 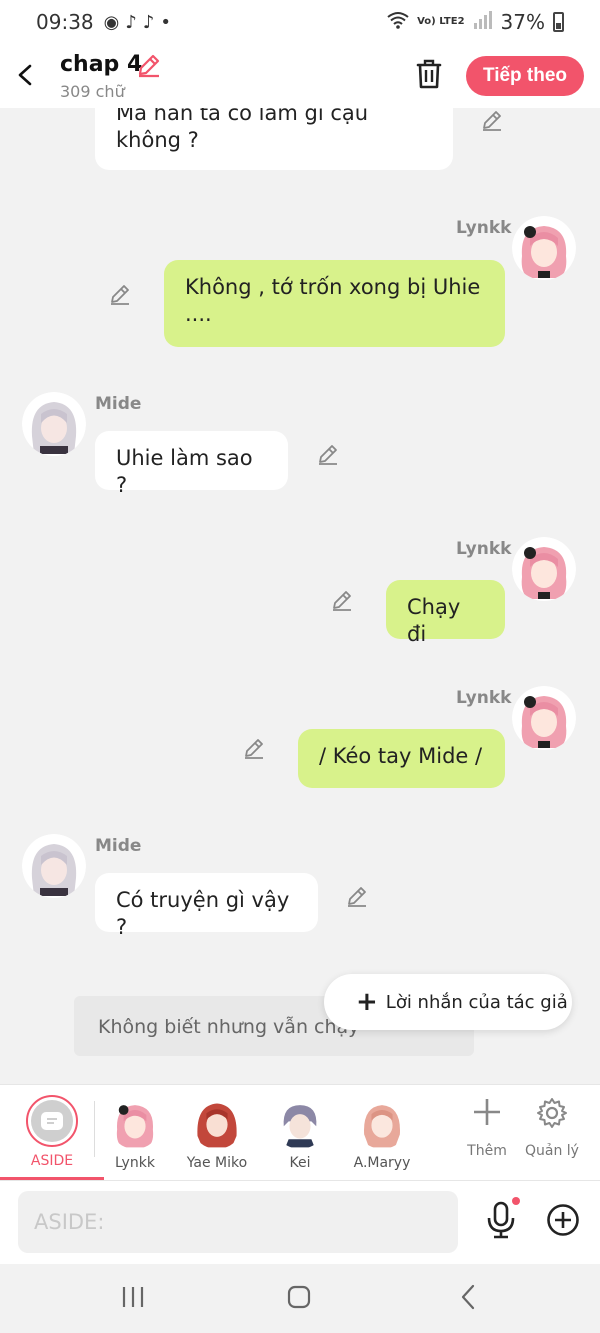 What do you see at coordinates (135, 1163) in the screenshot?
I see `character-name: Lynkk` at bounding box center [135, 1163].